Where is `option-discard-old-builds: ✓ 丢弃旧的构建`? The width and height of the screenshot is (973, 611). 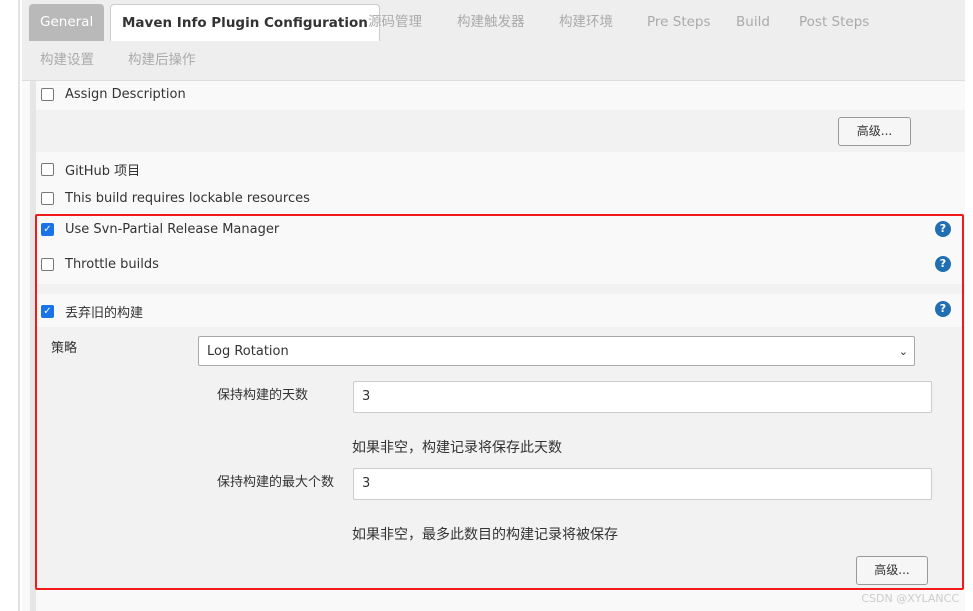 option-discard-old-builds: ✓ 丢弃旧的构建 is located at coordinates (92, 311).